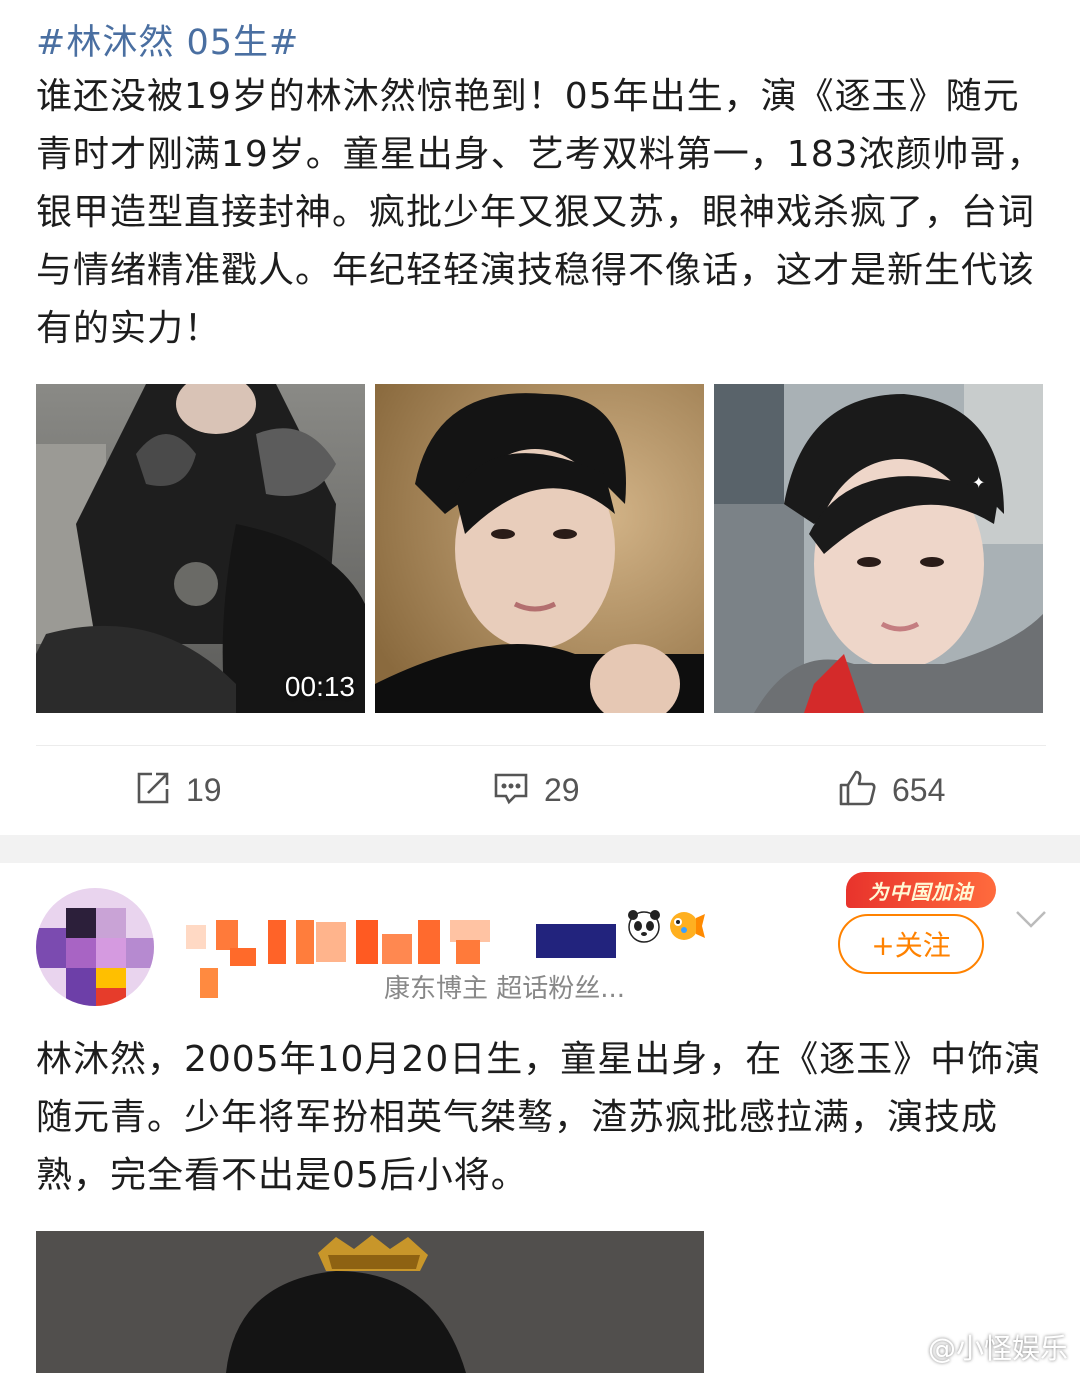 Image resolution: width=1080 pixels, height=1373 pixels. I want to click on repost-icon, so click(153, 790).